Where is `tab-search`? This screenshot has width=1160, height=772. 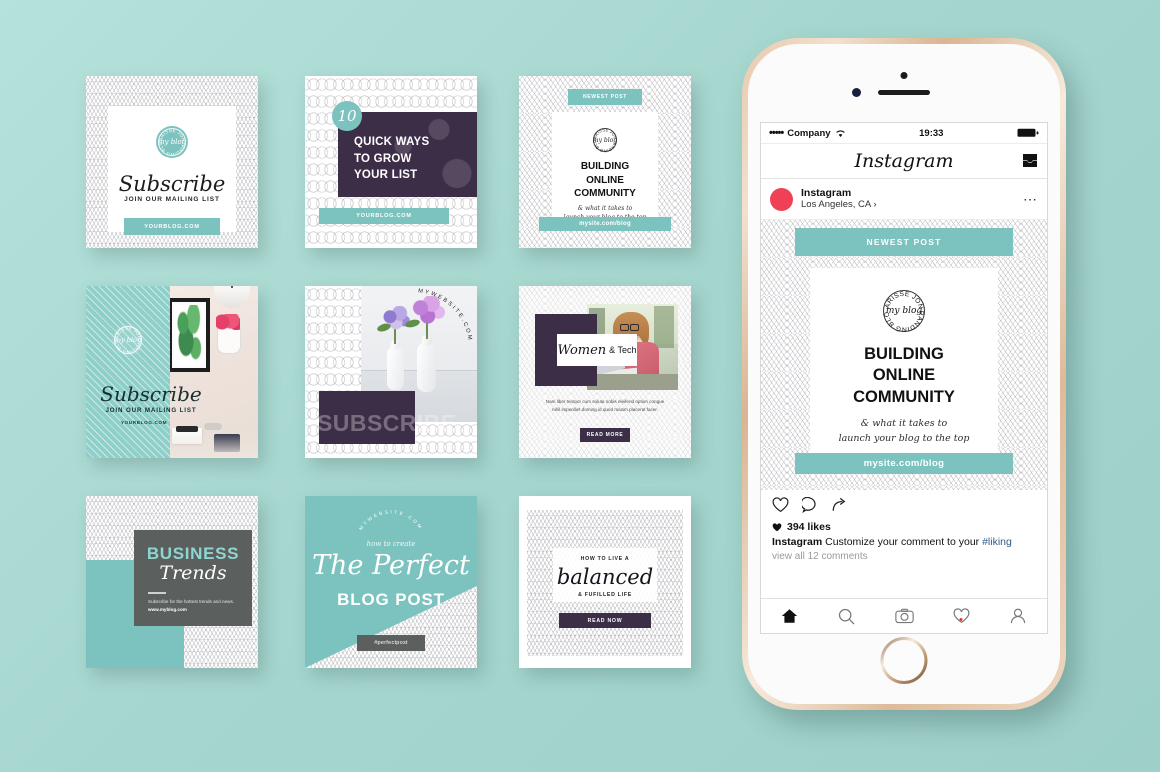
tab-search is located at coordinates (846, 616).